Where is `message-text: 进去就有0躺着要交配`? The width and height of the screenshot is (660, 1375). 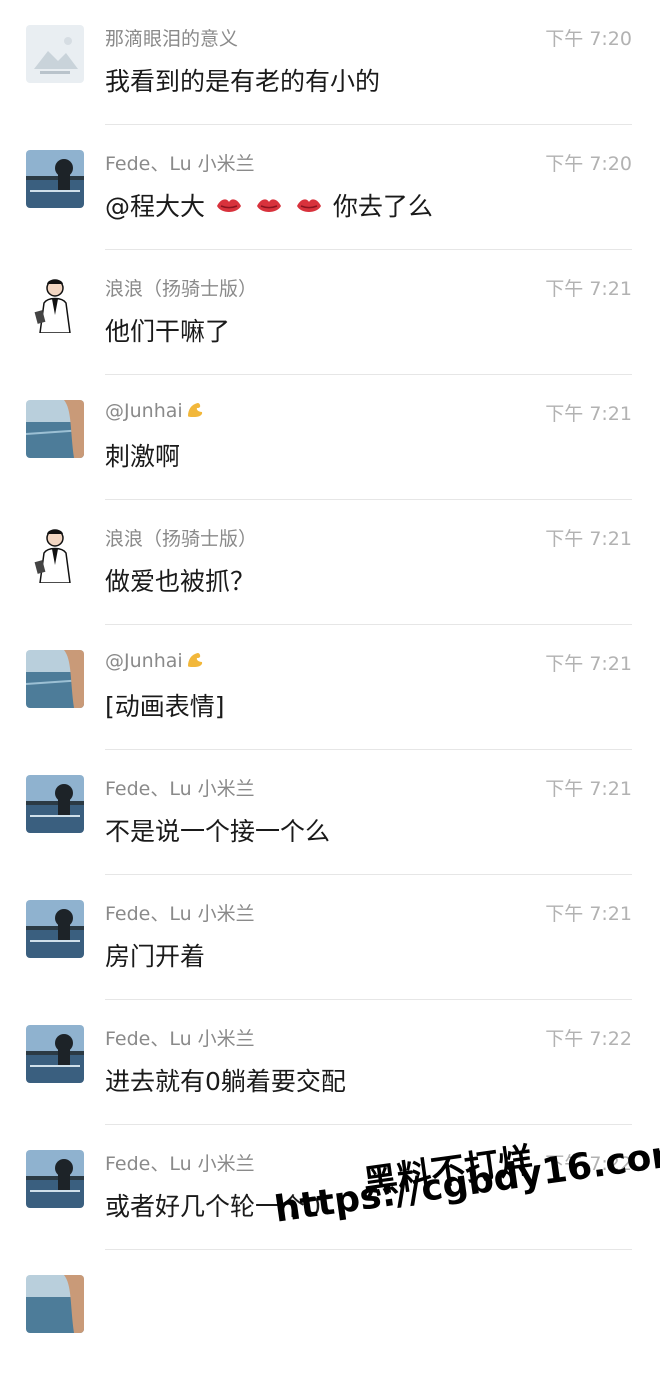
message-text: 进去就有0躺着要交配 is located at coordinates (225, 1081).